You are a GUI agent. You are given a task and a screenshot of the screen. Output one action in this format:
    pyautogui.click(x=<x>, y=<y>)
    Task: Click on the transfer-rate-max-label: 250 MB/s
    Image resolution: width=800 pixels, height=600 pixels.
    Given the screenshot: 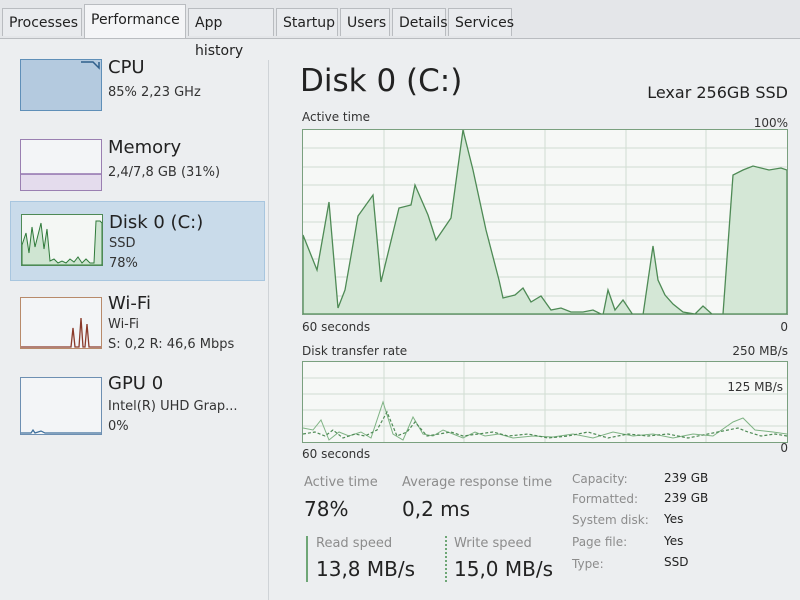 What is the action you would take?
    pyautogui.click(x=760, y=351)
    